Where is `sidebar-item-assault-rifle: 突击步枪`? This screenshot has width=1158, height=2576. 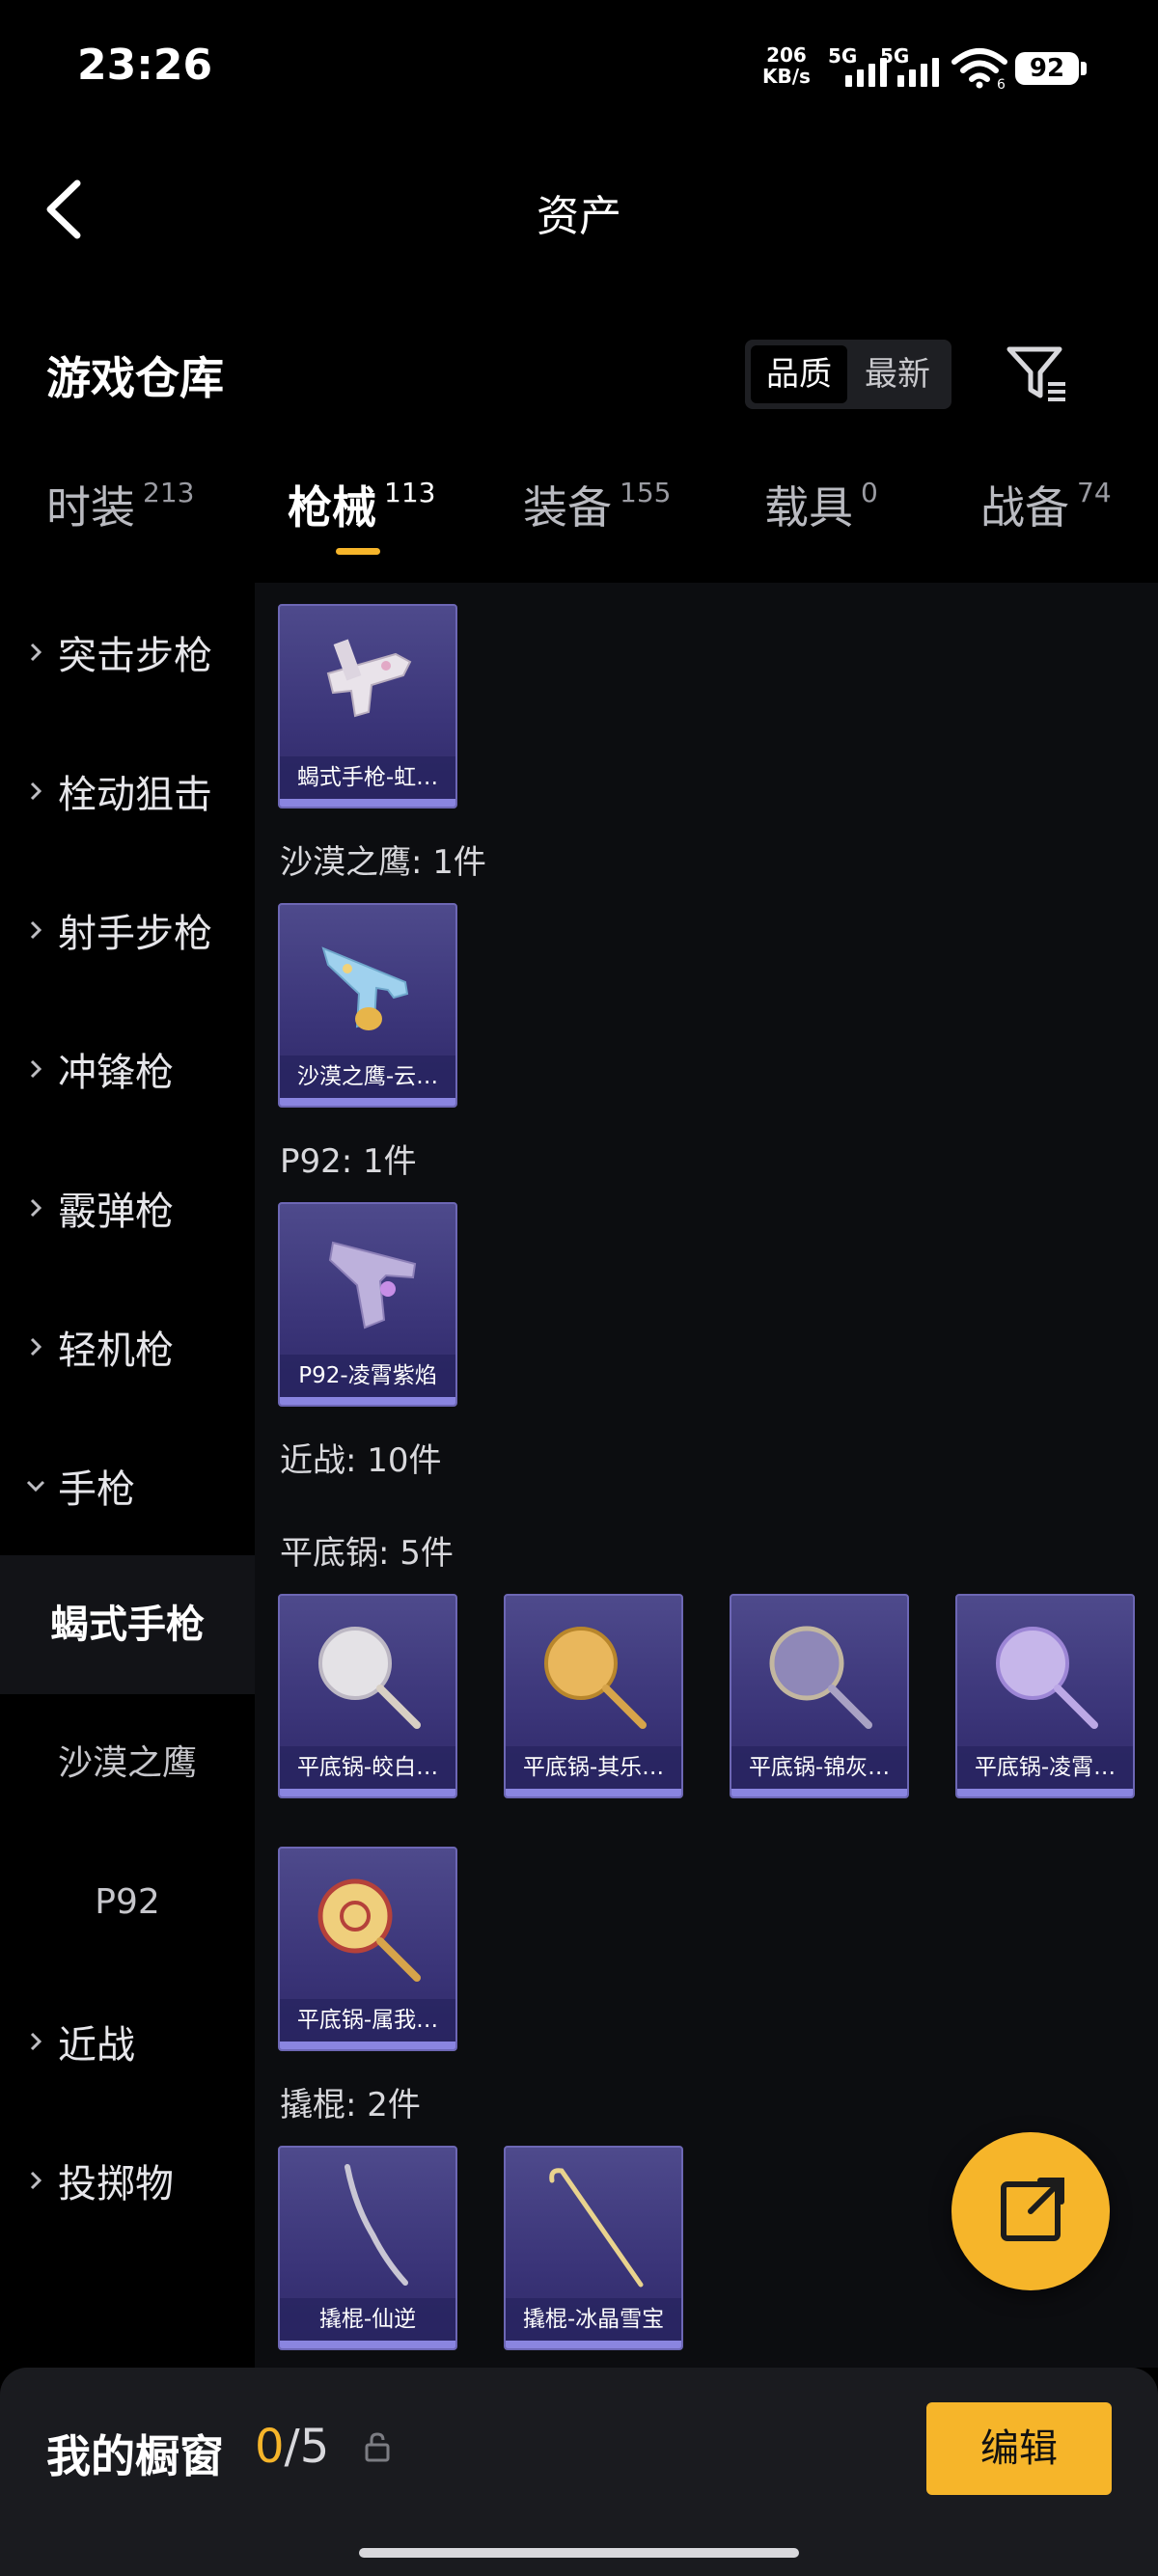
sidebar-item-assault-rifle: 突击步枪 is located at coordinates (127, 652).